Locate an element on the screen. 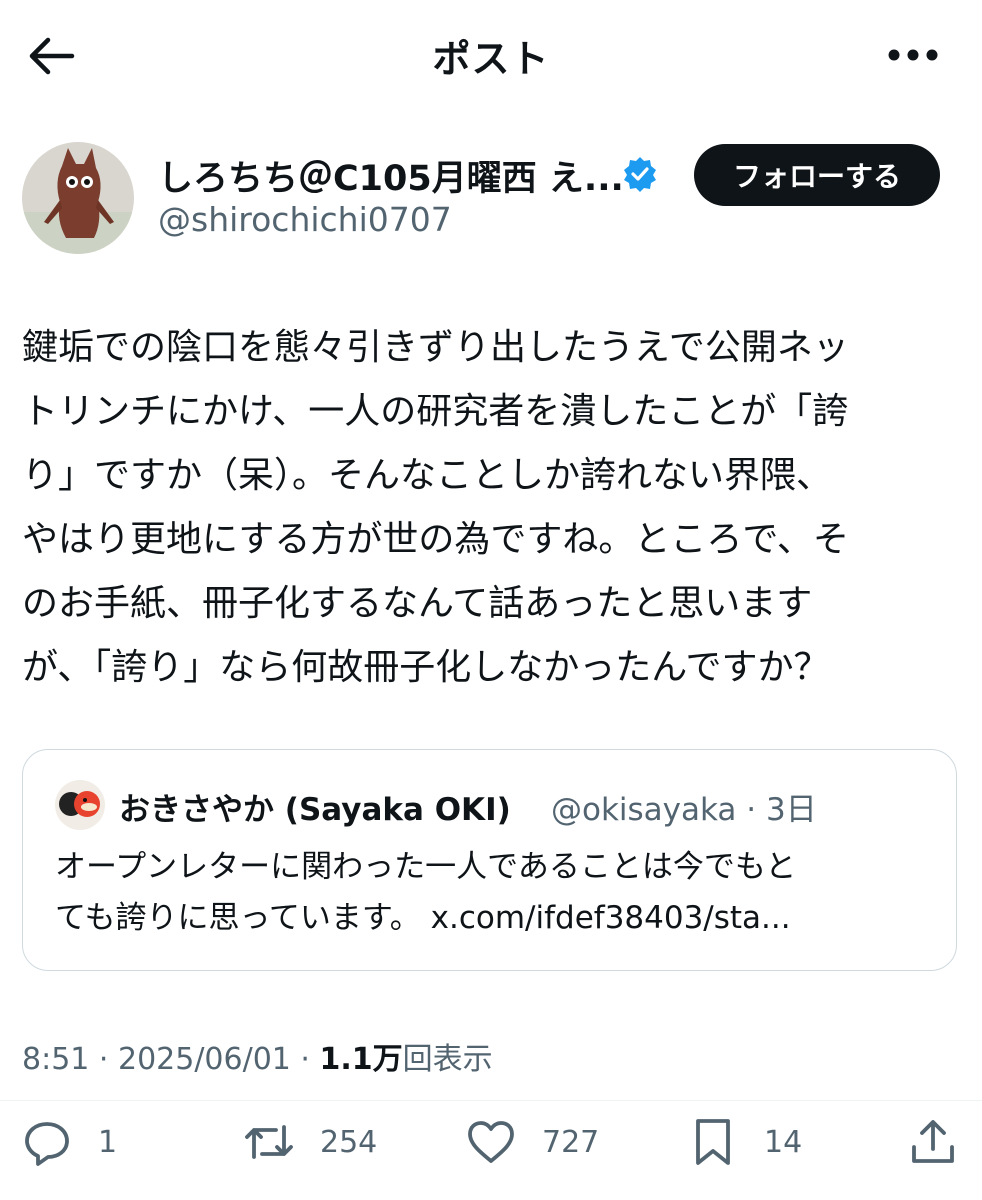 This screenshot has height=1200, width=982. more-dots-icon is located at coordinates (913, 55).